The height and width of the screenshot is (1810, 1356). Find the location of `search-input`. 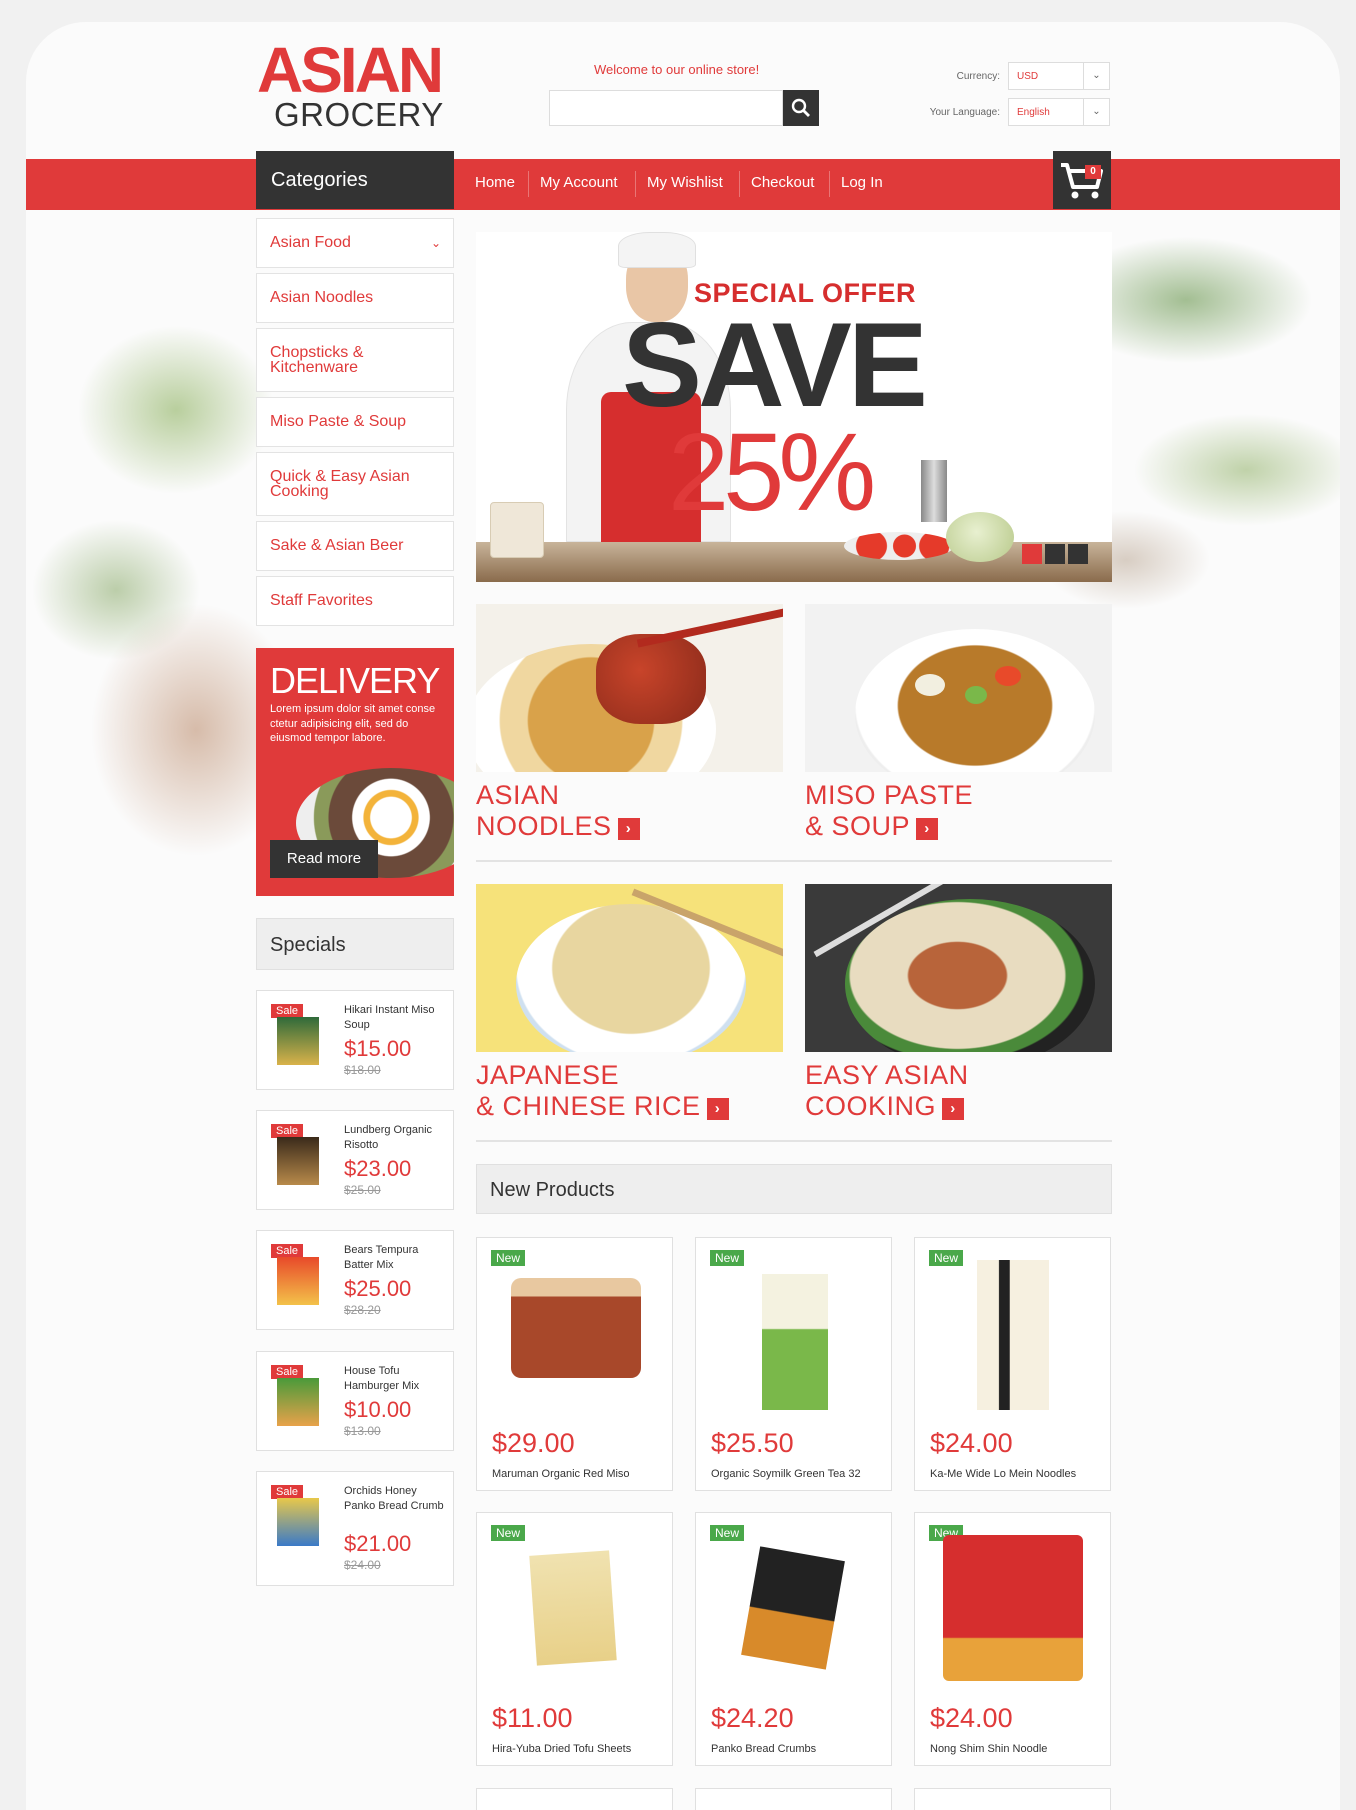

search-input is located at coordinates (666, 108).